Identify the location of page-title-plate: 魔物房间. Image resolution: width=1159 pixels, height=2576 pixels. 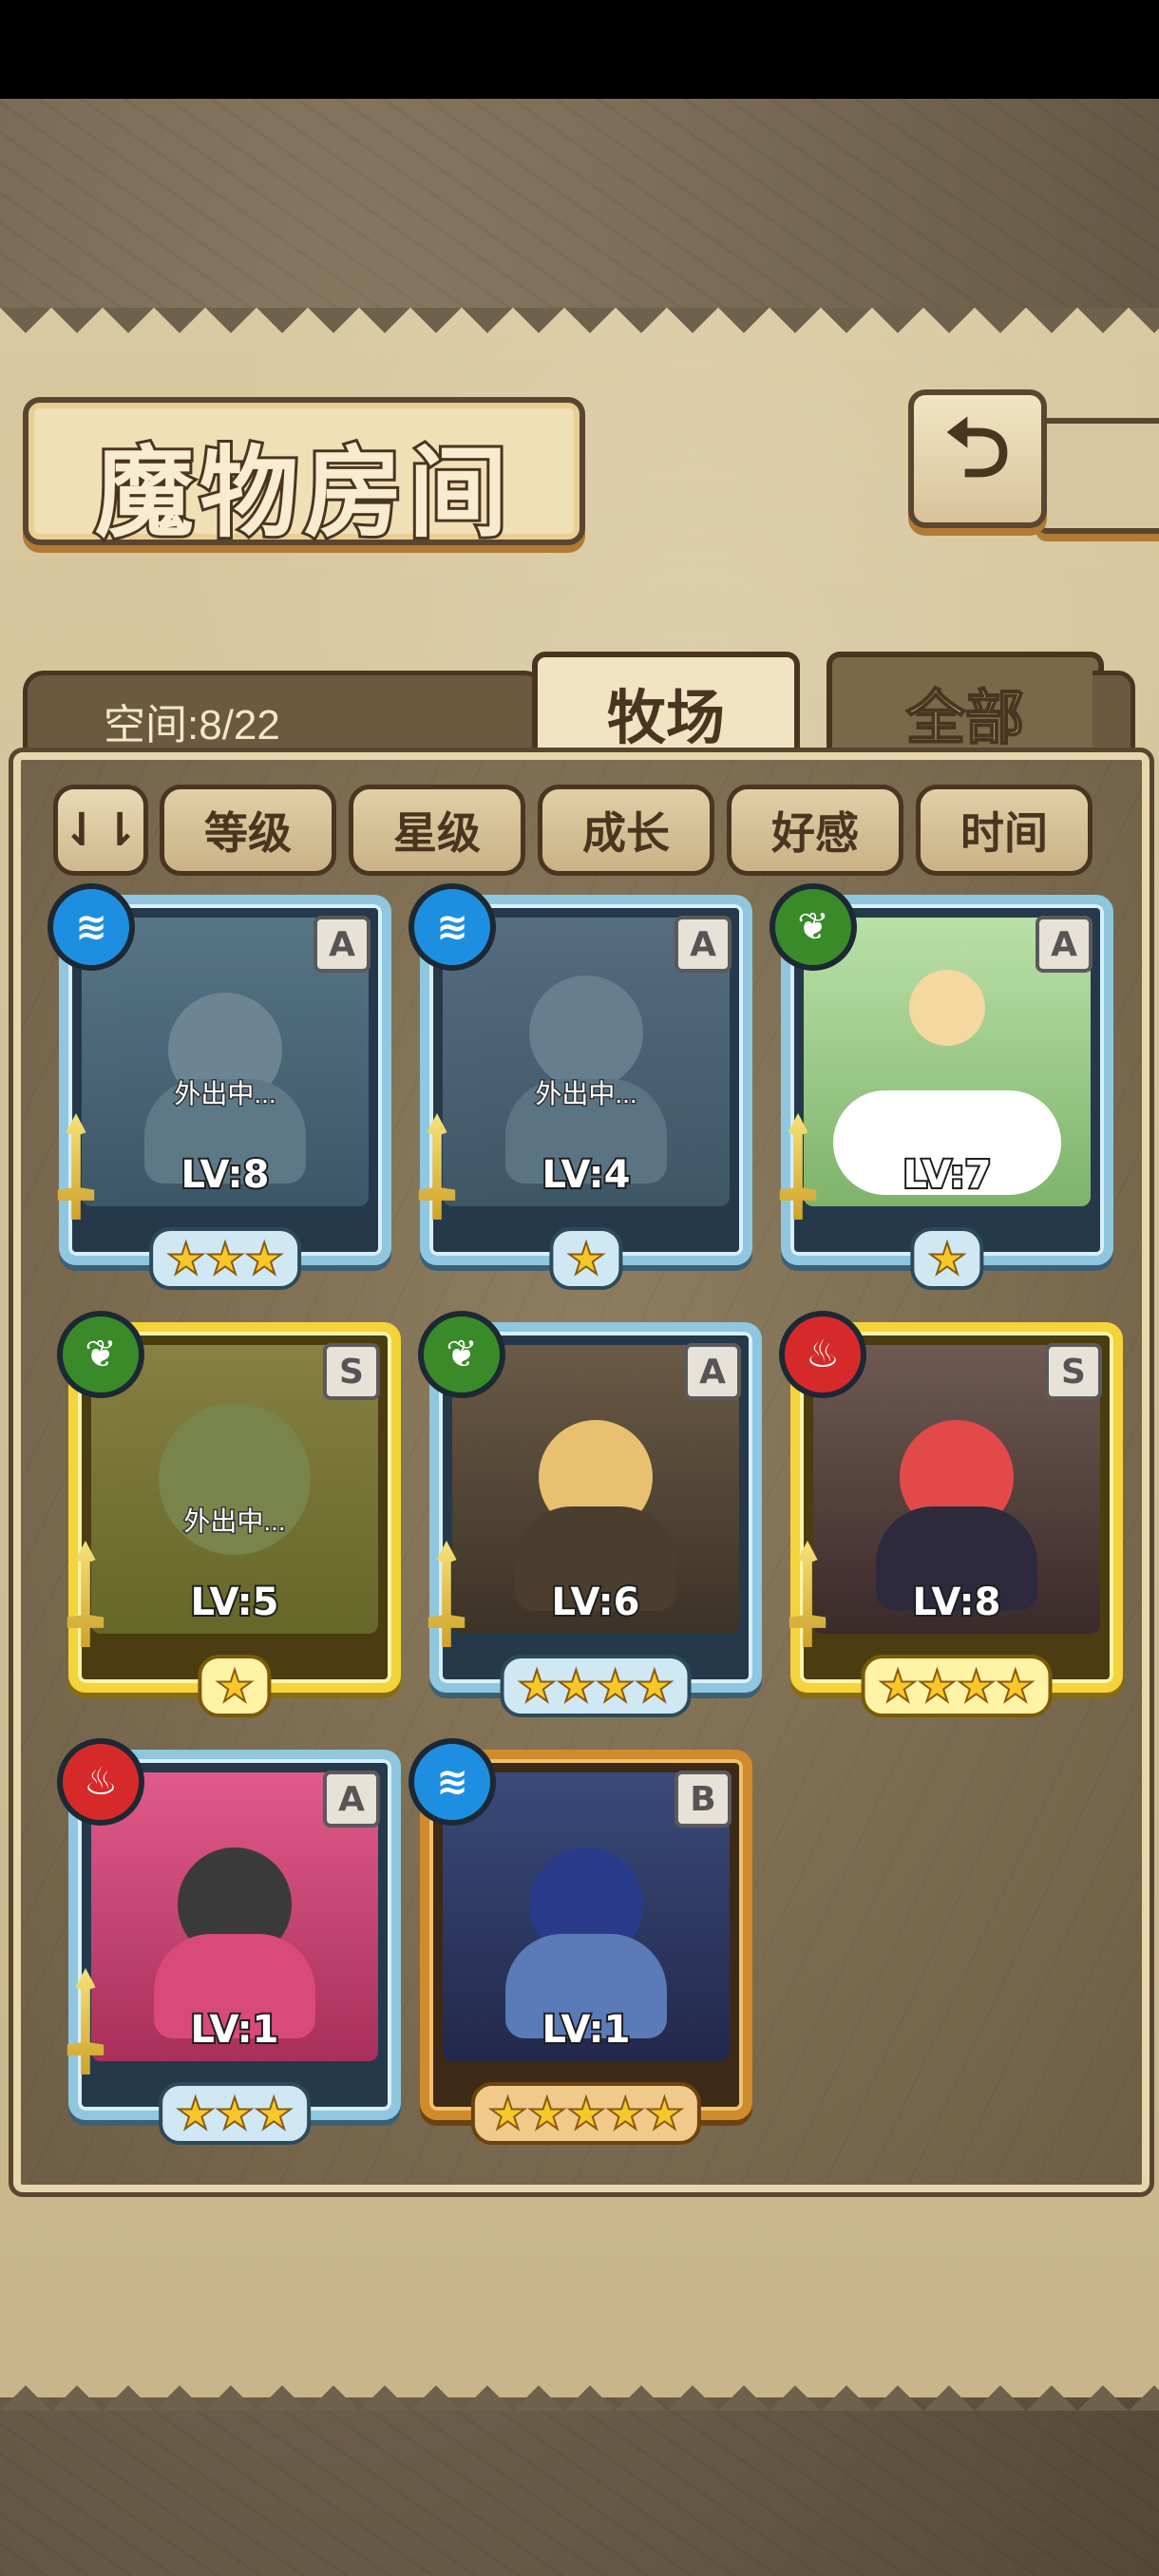
(304, 475).